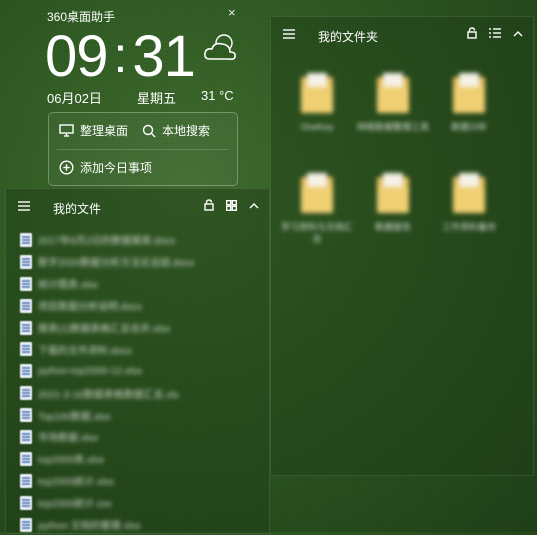 This screenshot has width=537, height=535. Describe the element at coordinates (217, 95) in the screenshot. I see `temperature-text: 31 °C` at that location.